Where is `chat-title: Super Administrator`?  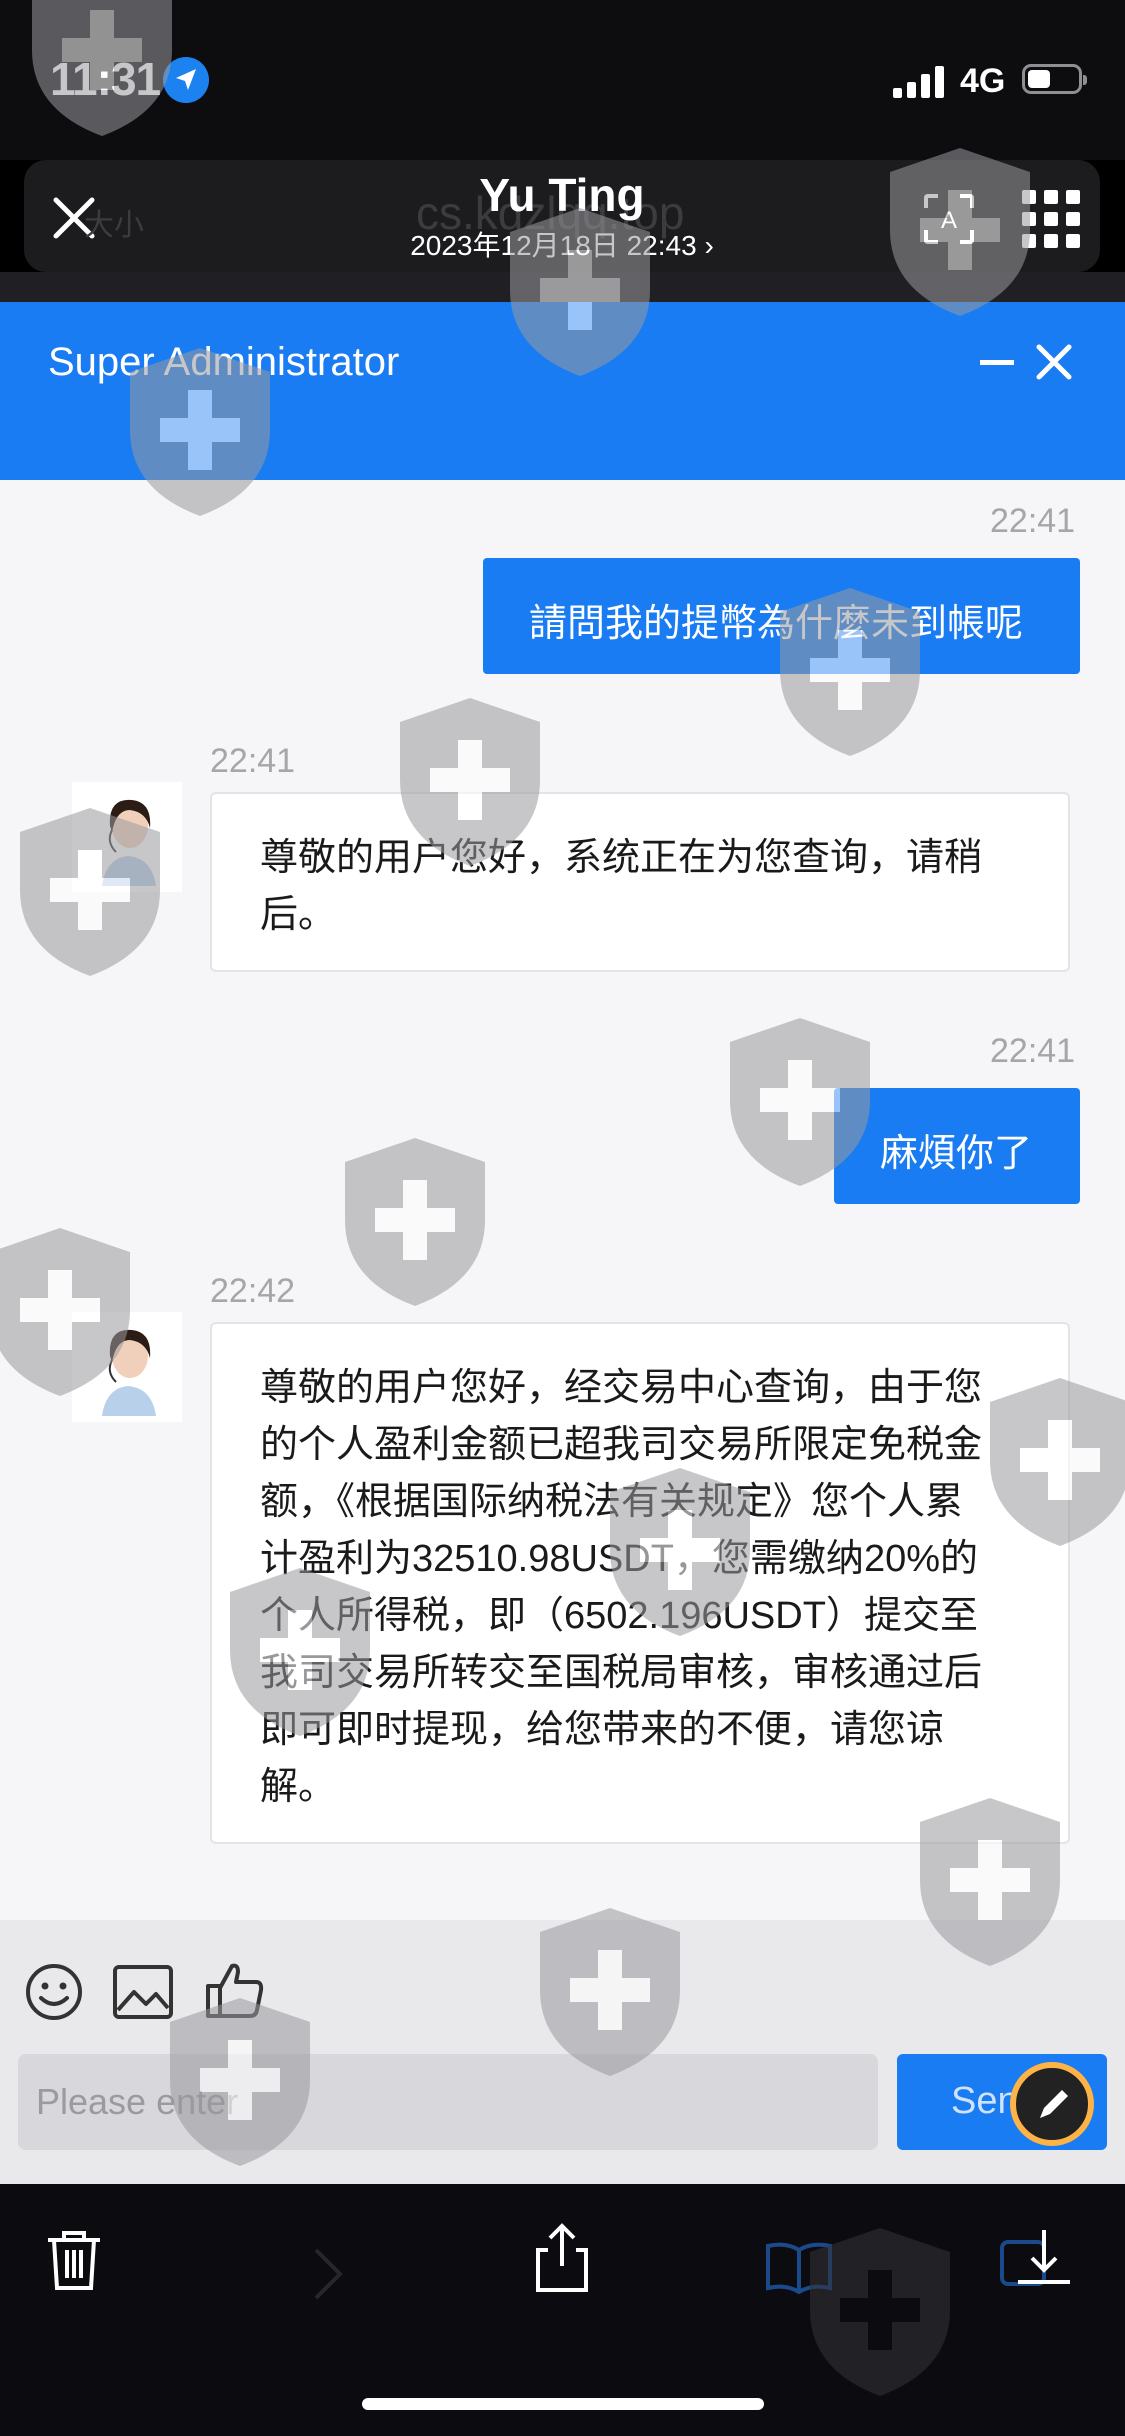
chat-title: Super Administrator is located at coordinates (224, 362).